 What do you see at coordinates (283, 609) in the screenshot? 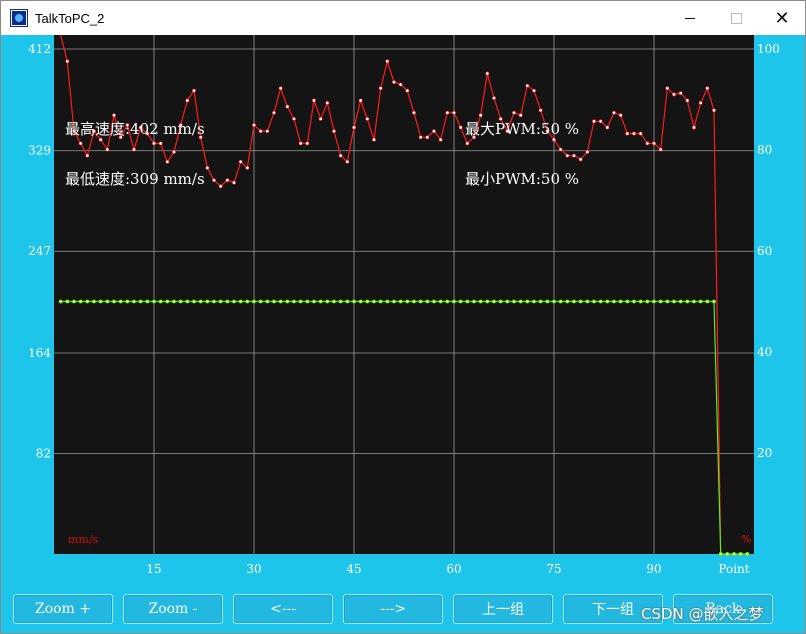
I see `scroll-left-button: <---` at bounding box center [283, 609].